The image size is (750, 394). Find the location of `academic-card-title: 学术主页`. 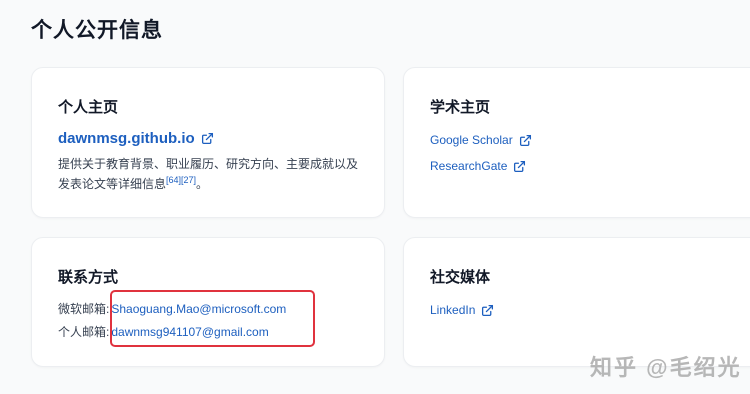

academic-card-title: 学术主页 is located at coordinates (460, 107).